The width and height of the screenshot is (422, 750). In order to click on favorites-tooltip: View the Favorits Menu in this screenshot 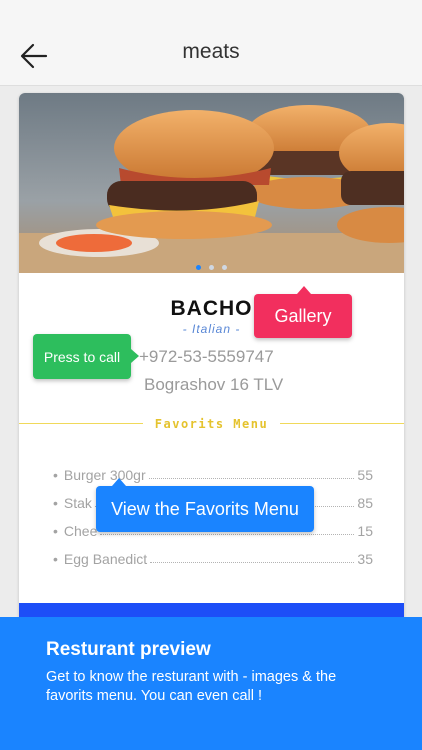, I will do `click(205, 505)`.